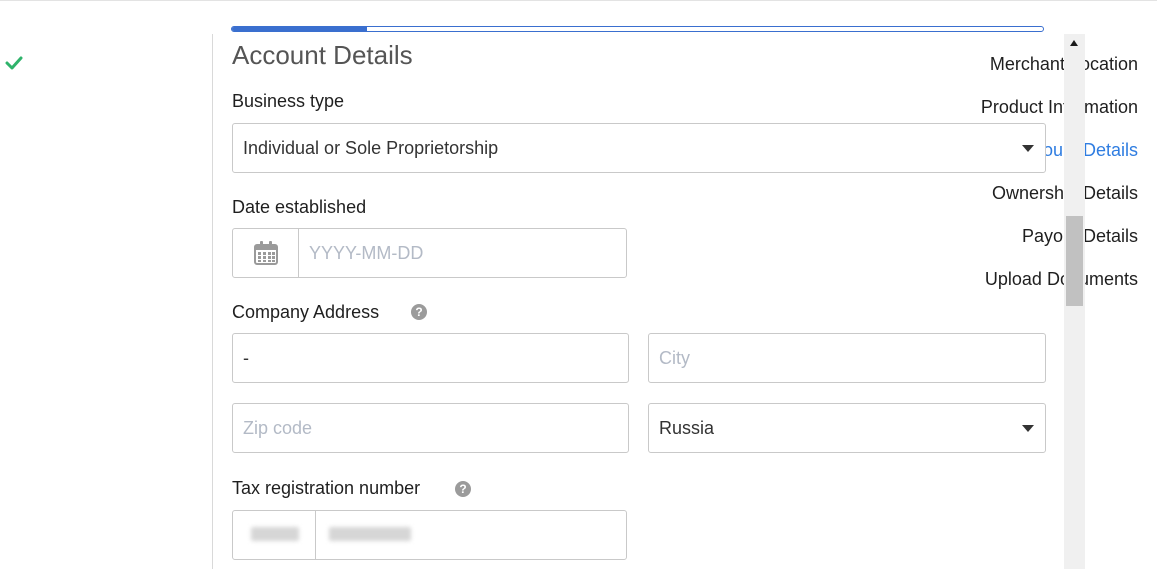 The height and width of the screenshot is (569, 1157). Describe the element at coordinates (306, 312) in the screenshot. I see `company-address-label: Company Address` at that location.